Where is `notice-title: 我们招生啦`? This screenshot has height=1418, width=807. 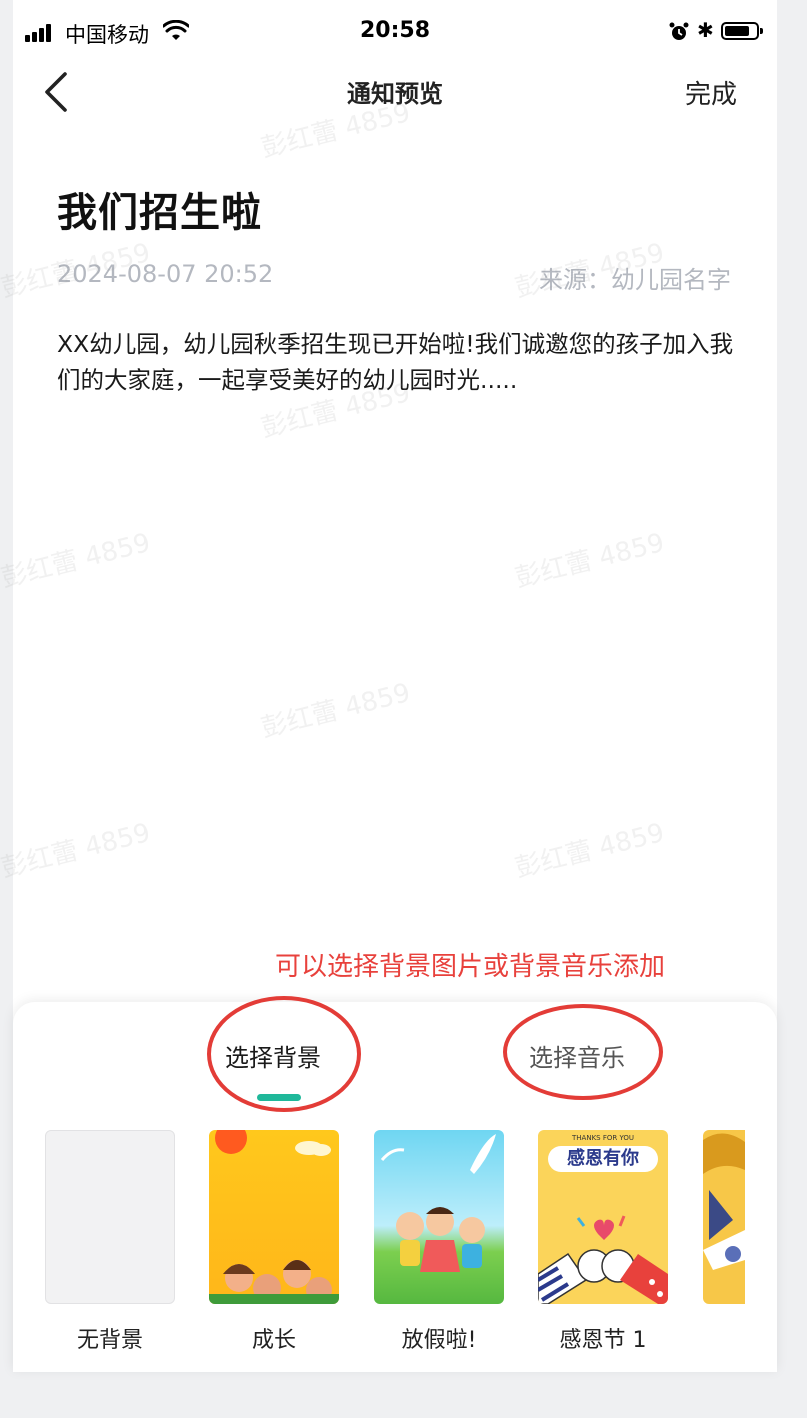
notice-title: 我们招生啦 is located at coordinates (159, 213).